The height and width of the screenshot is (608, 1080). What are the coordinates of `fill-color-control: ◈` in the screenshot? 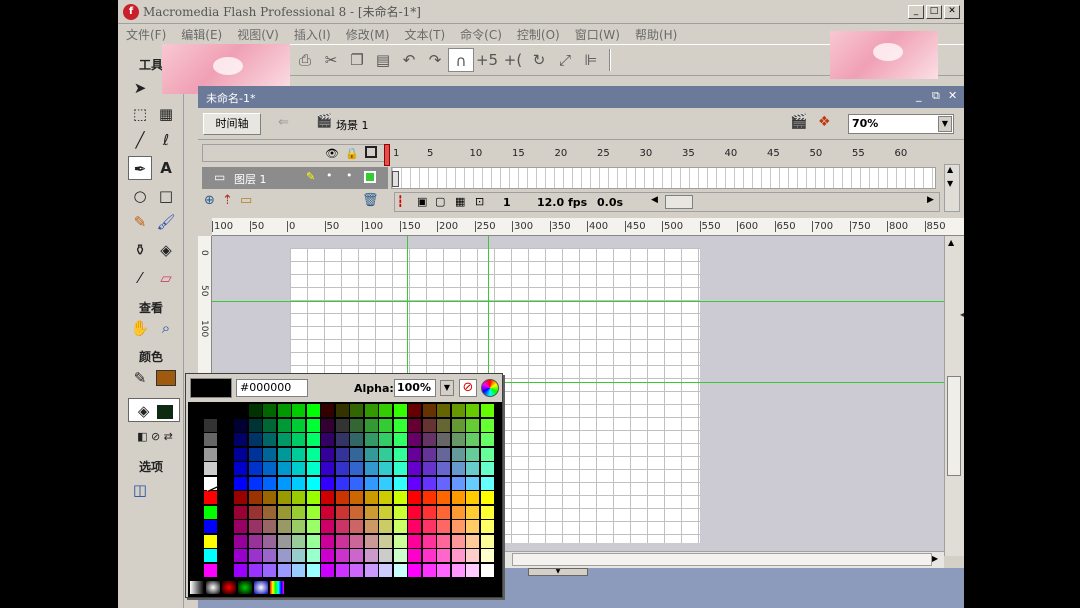 It's located at (154, 410).